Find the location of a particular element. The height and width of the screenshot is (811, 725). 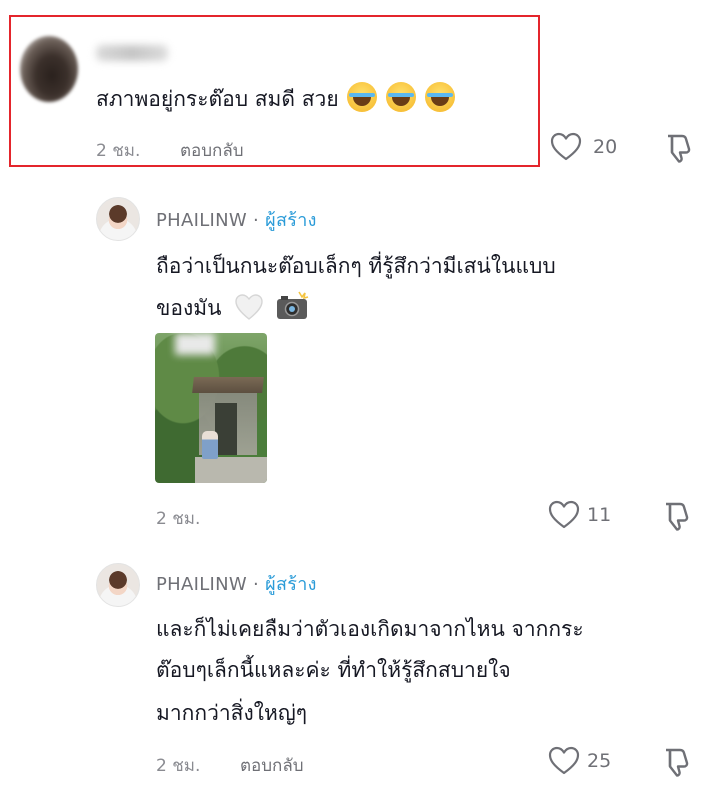

avatar is located at coordinates (49, 69).